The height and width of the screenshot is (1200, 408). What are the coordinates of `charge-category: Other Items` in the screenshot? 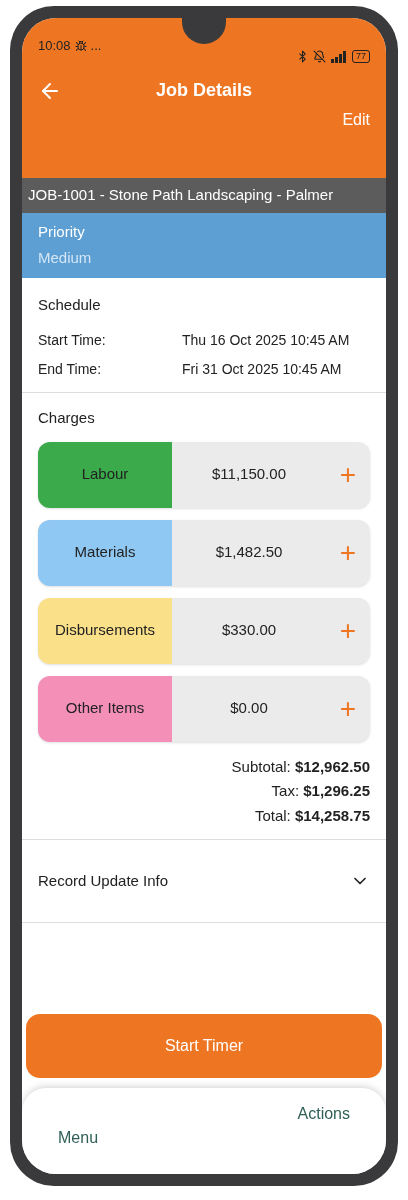 It's located at (105, 708).